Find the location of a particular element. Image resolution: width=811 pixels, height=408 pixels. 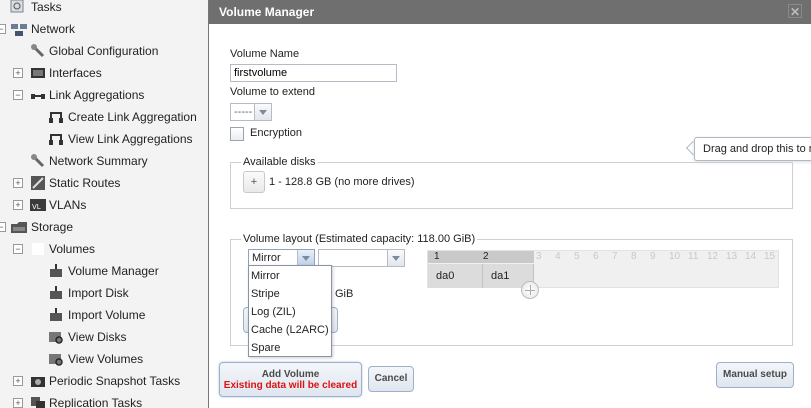

encryption-label: Encryption is located at coordinates (276, 133).